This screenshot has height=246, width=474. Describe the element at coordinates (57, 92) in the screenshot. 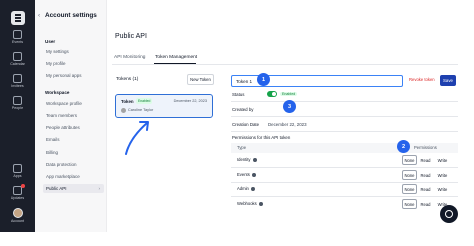

I see `sidebar-section-workspace: Workspace` at that location.